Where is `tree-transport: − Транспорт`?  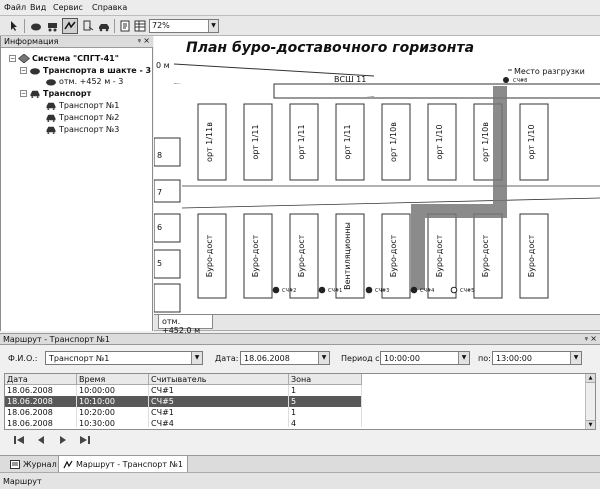
tree-transport: − Транспорт is located at coordinates (55, 93).